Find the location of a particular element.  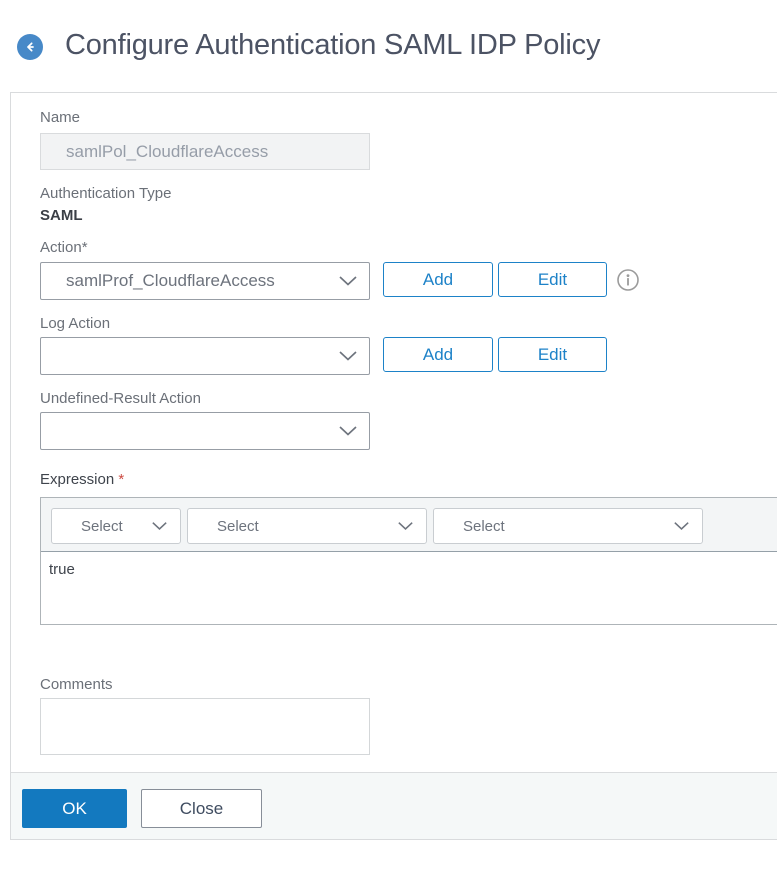

expression-input: true is located at coordinates (409, 588).